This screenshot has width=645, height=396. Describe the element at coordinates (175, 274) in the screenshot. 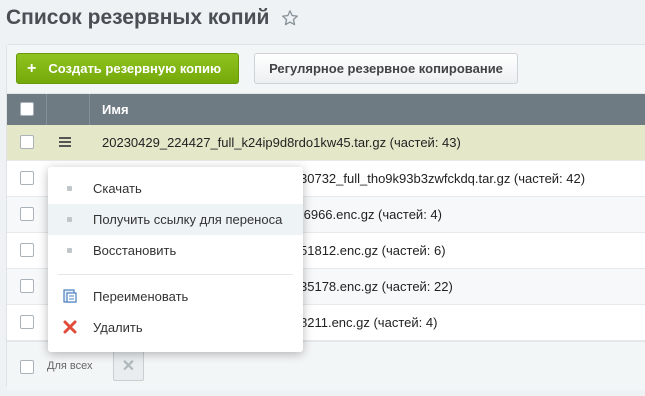

I see `menu-divider` at that location.